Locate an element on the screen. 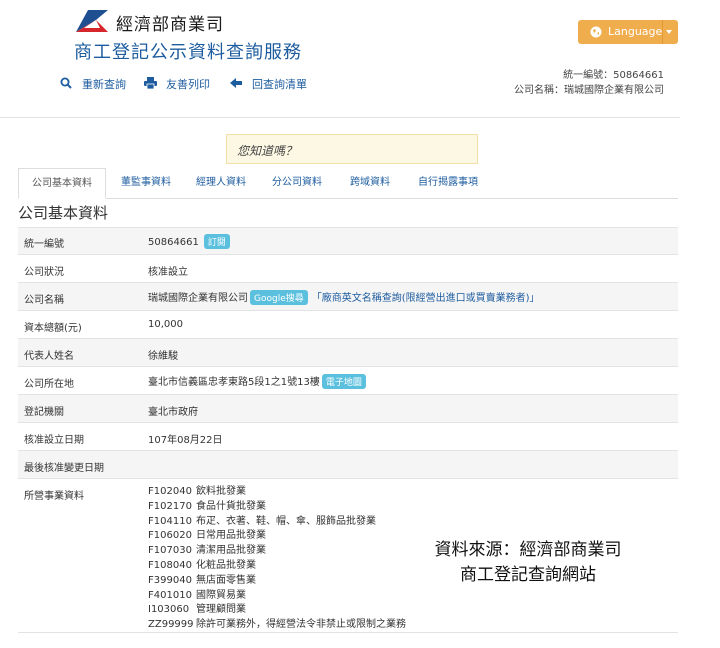 This screenshot has width=720, height=648. tab-self-disclosure: 自行揭露事項 is located at coordinates (448, 183).